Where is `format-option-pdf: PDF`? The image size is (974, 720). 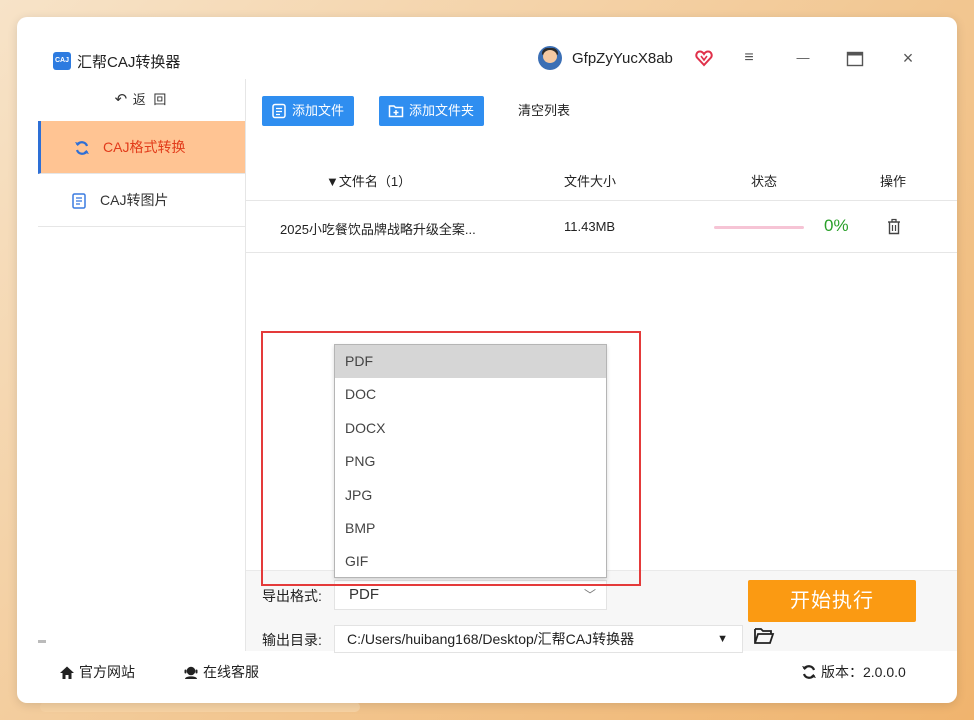
format-option-pdf: PDF is located at coordinates (470, 362).